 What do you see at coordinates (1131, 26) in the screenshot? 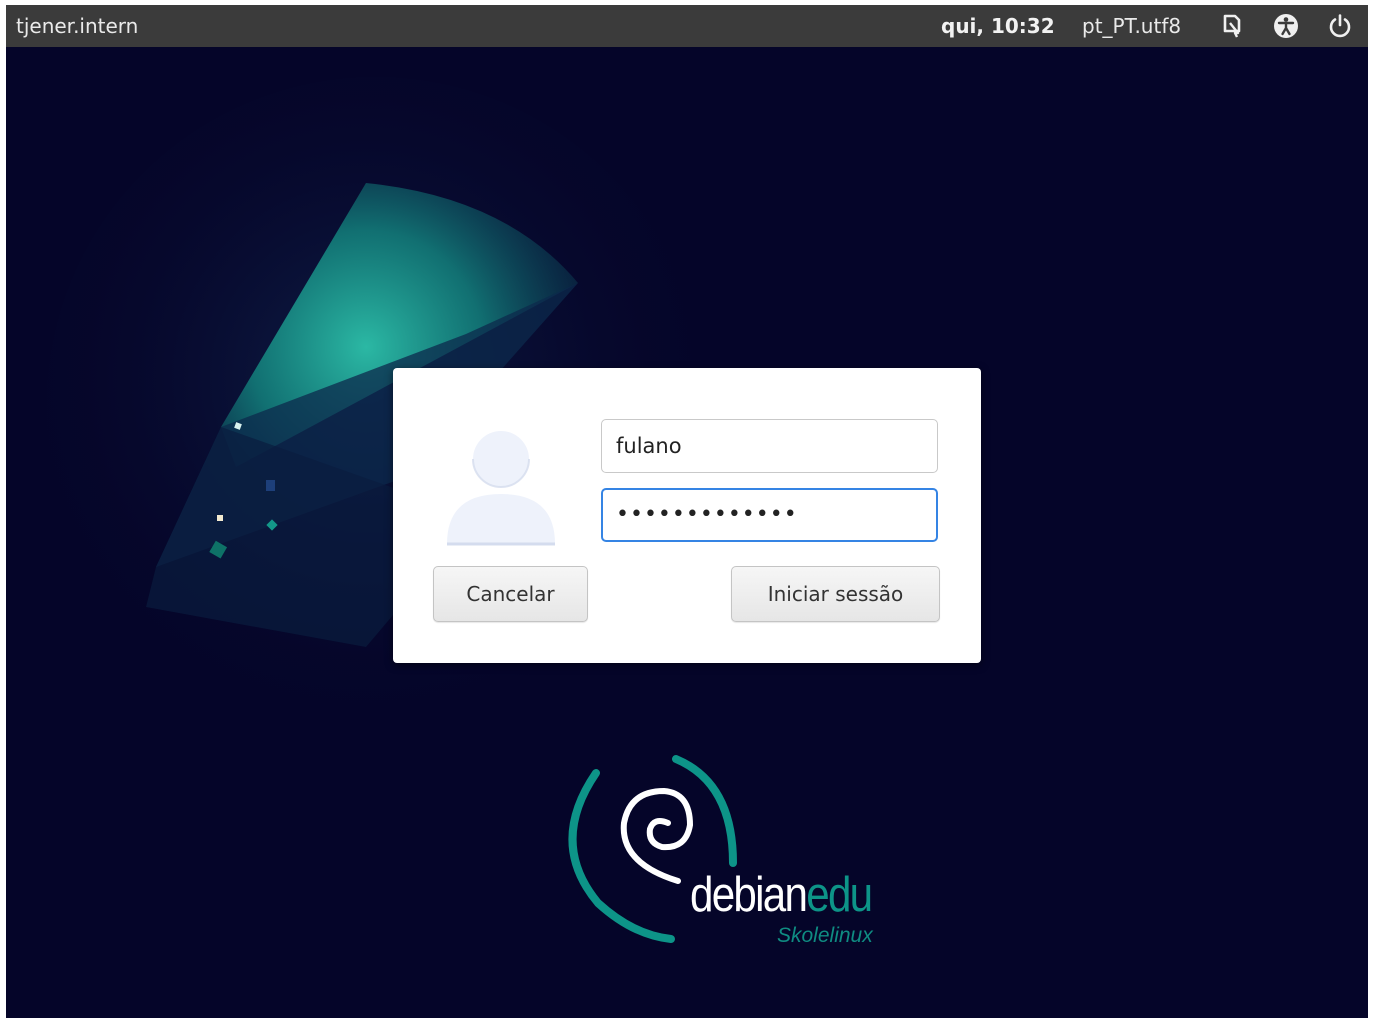
I see `locale-label: pt_PT.utf8` at bounding box center [1131, 26].